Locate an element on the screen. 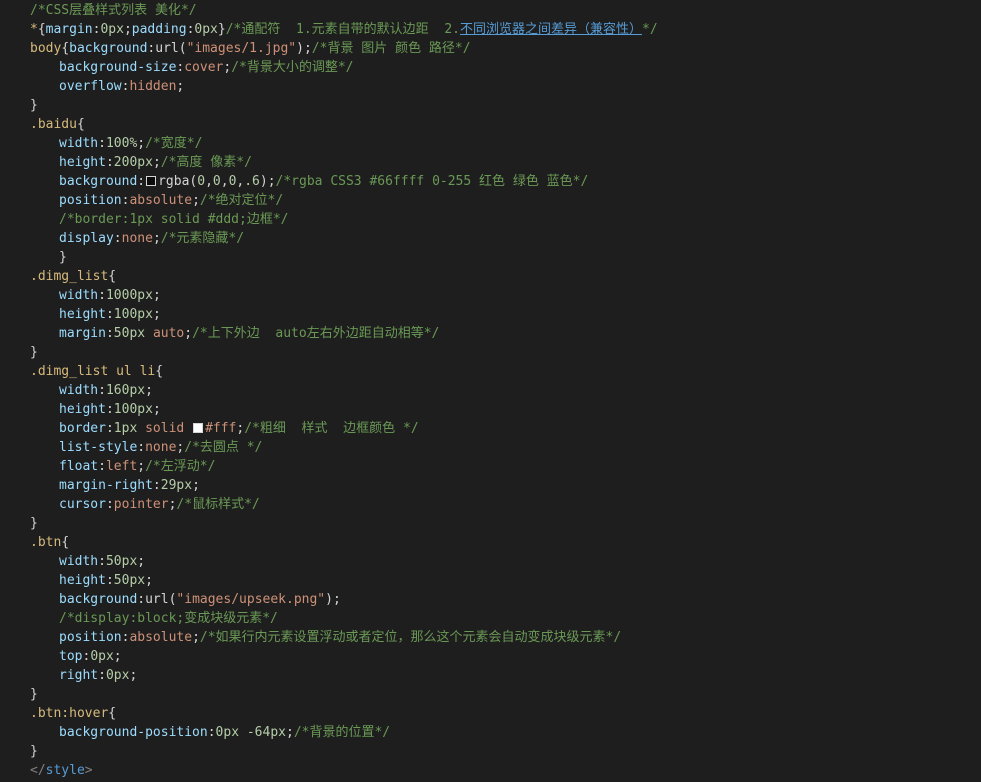  code-token-punc is located at coordinates (188, 428).